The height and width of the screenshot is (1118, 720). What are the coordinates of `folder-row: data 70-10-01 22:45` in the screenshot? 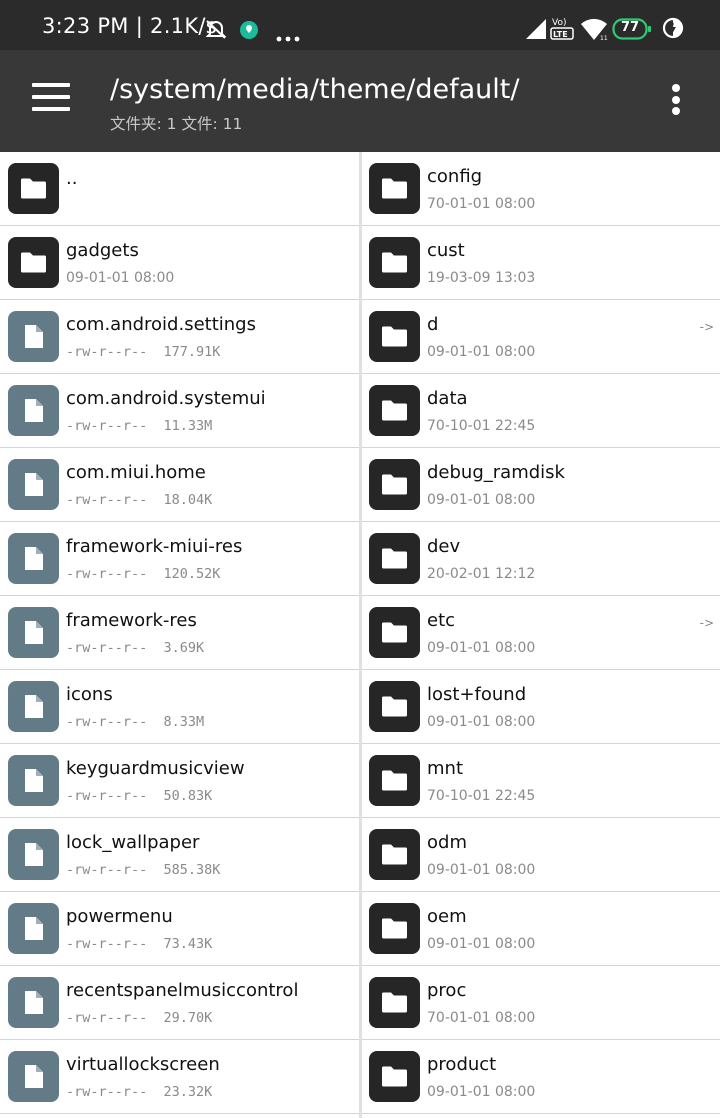 It's located at (541, 411).